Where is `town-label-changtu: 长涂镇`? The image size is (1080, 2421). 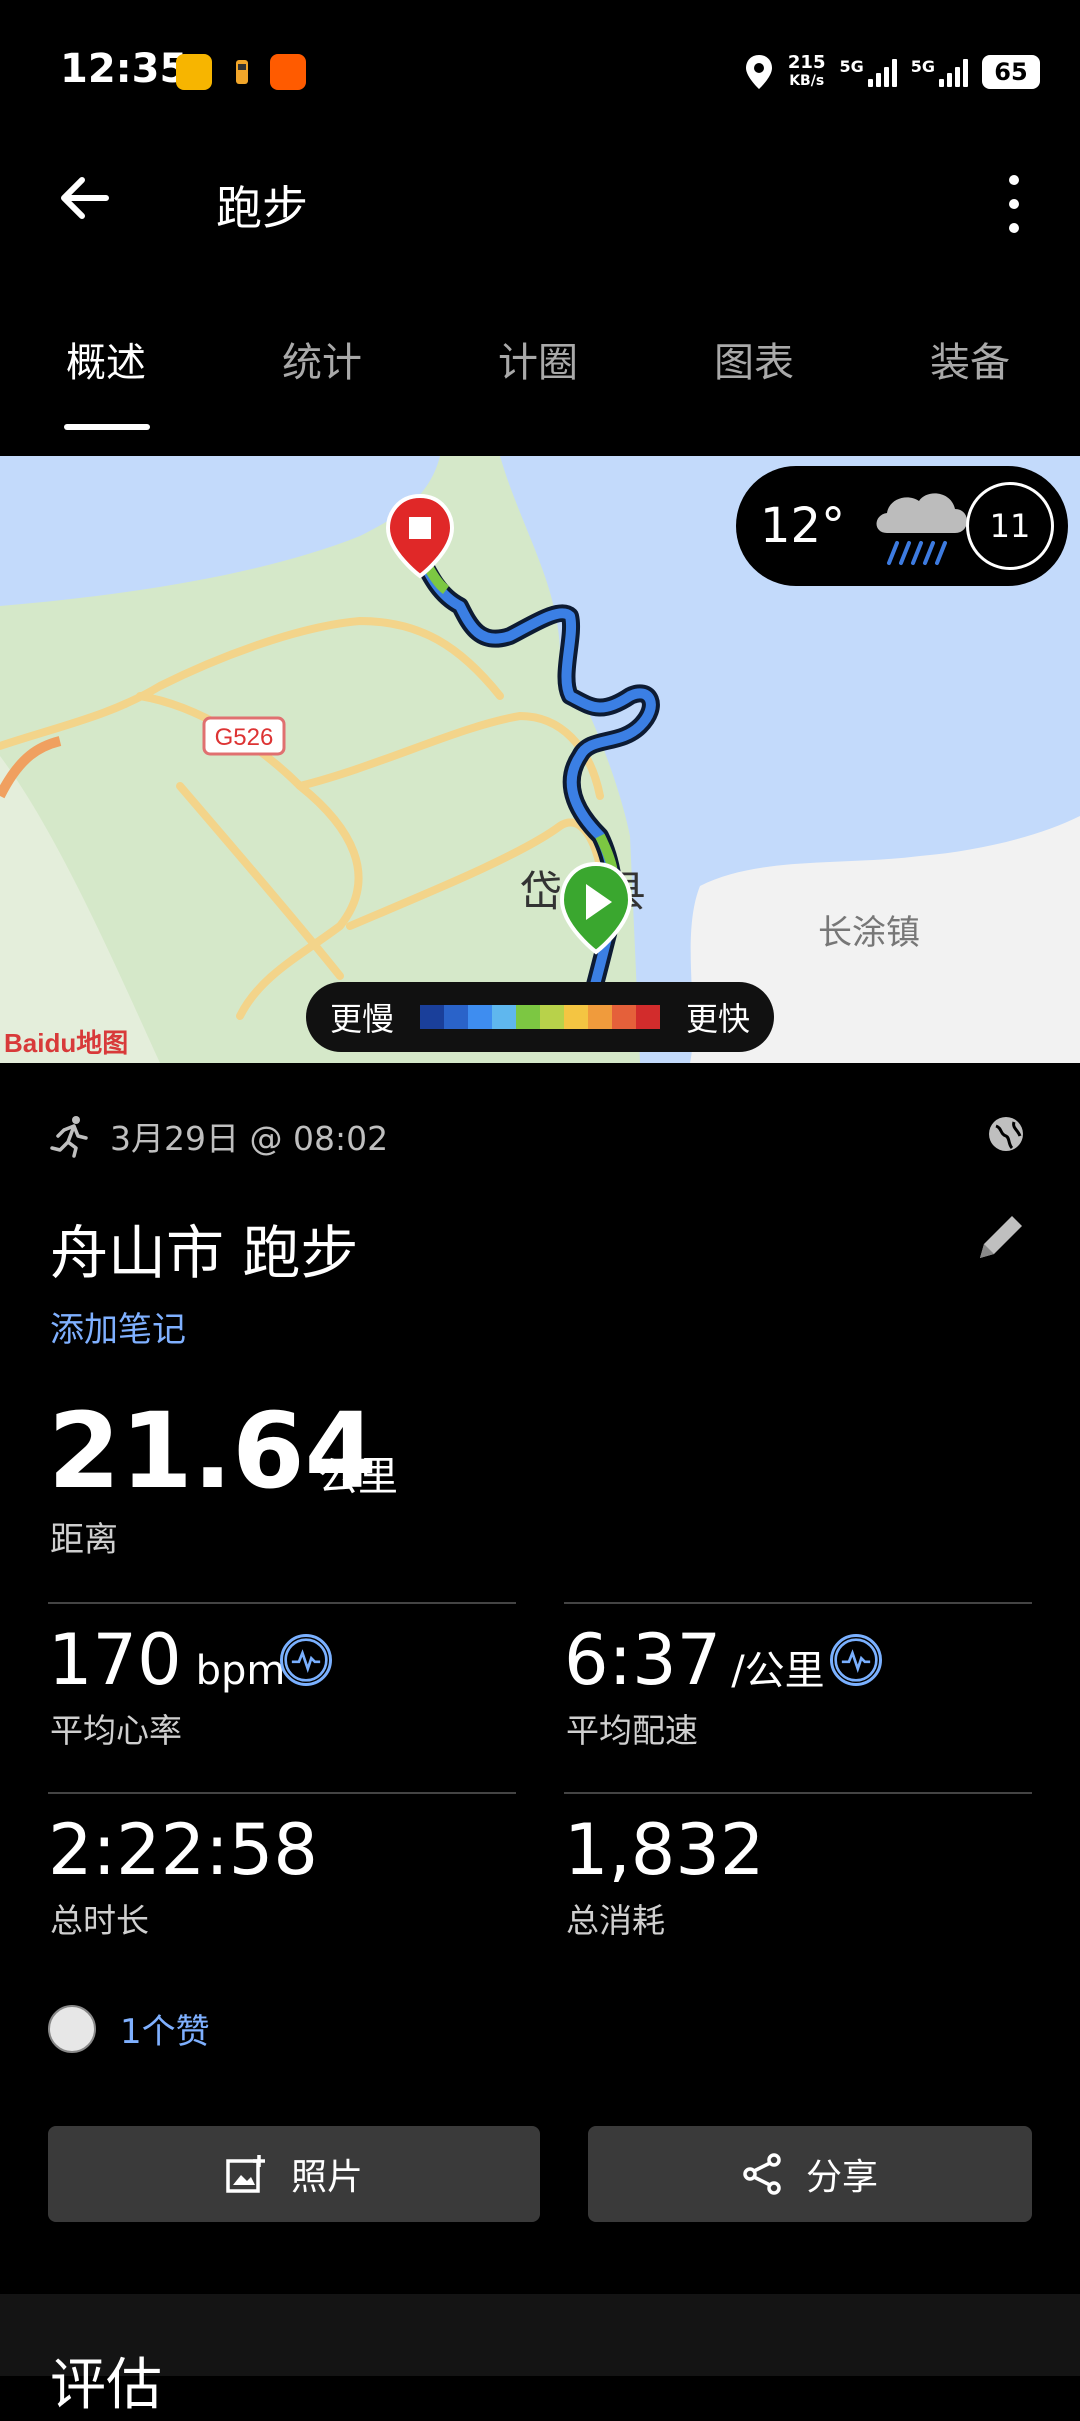 town-label-changtu: 长涂镇 is located at coordinates (869, 933).